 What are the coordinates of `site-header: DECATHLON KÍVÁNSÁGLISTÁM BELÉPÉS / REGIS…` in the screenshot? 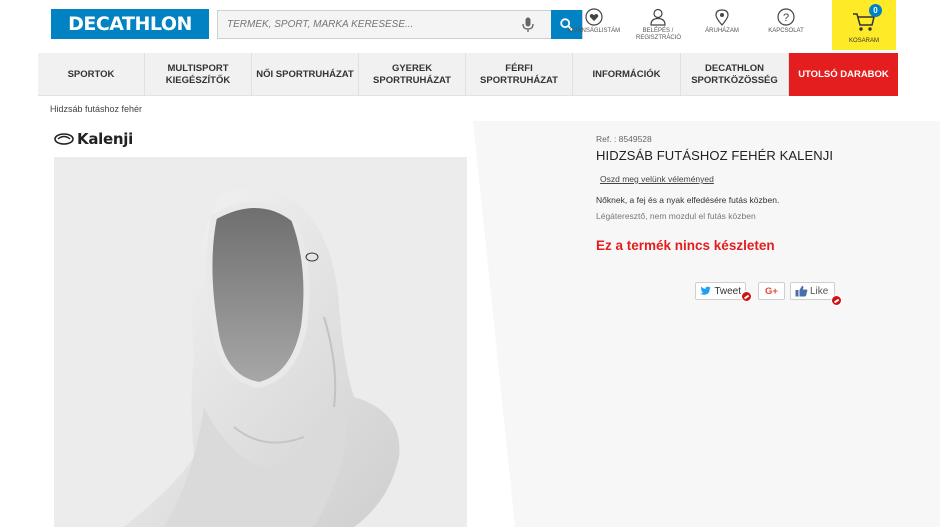 It's located at (468, 25).